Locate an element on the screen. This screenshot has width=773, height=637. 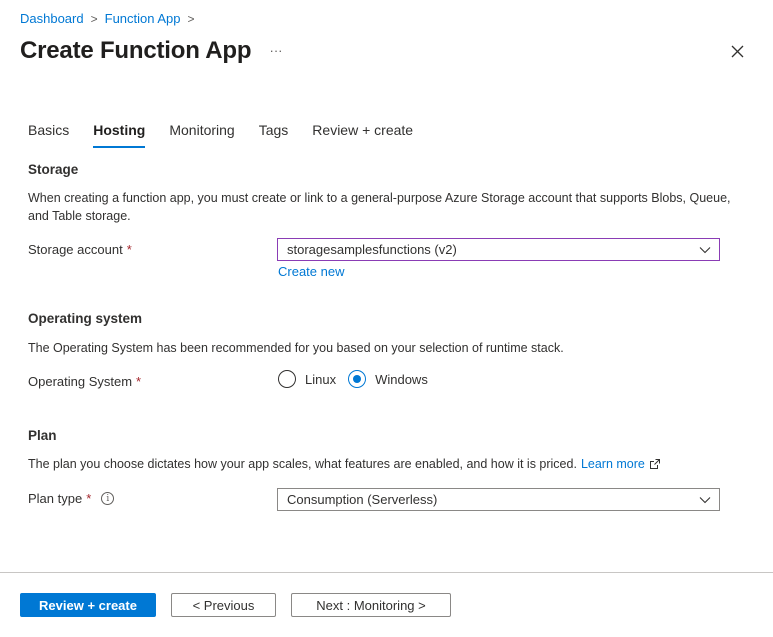
plan-type-dropdown: Consumption (Serverless) is located at coordinates (498, 499).